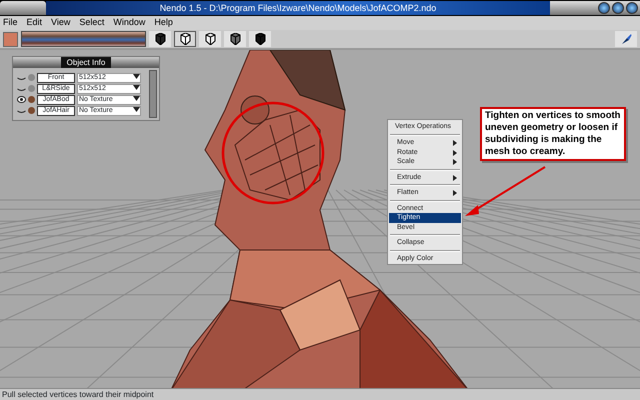 The height and width of the screenshot is (400, 640). I want to click on panel-title: Object Info, so click(86, 62).